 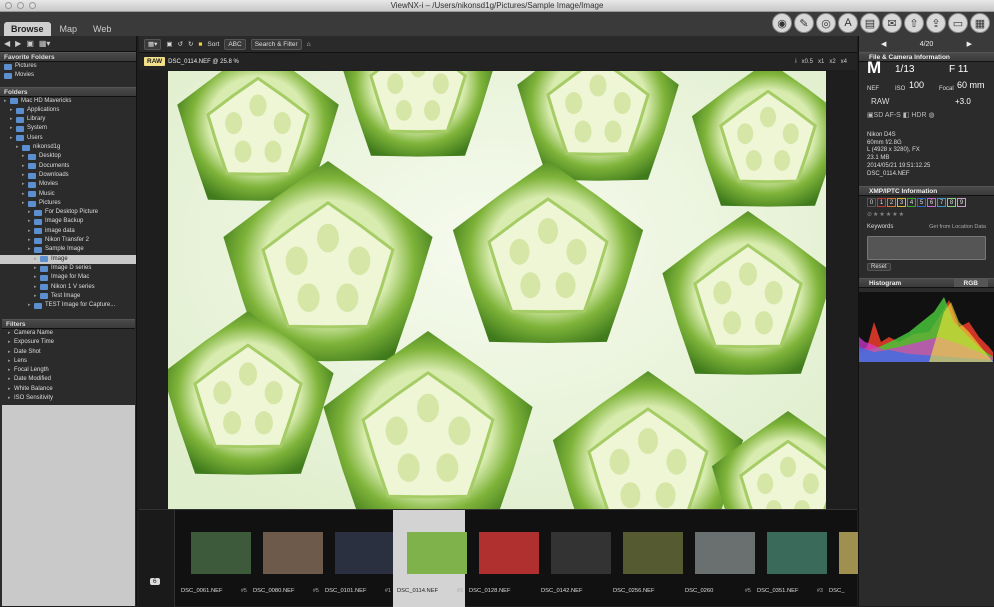 What do you see at coordinates (68, 212) in the screenshot?
I see `folder-item: ▸ For Desktop Picture` at bounding box center [68, 212].